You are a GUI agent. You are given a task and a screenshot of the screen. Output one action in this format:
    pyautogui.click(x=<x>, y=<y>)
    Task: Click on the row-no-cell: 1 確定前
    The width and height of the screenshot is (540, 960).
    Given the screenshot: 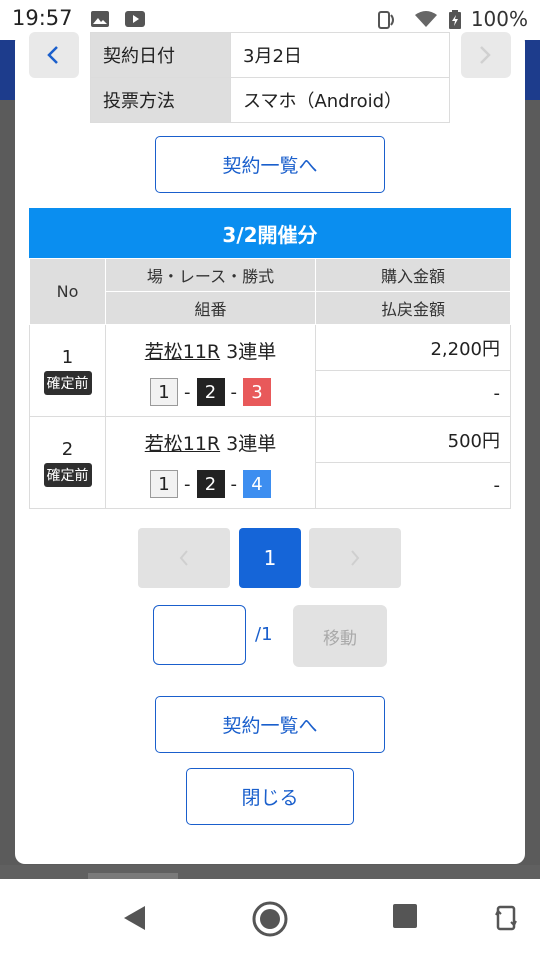 What is the action you would take?
    pyautogui.click(x=67, y=370)
    